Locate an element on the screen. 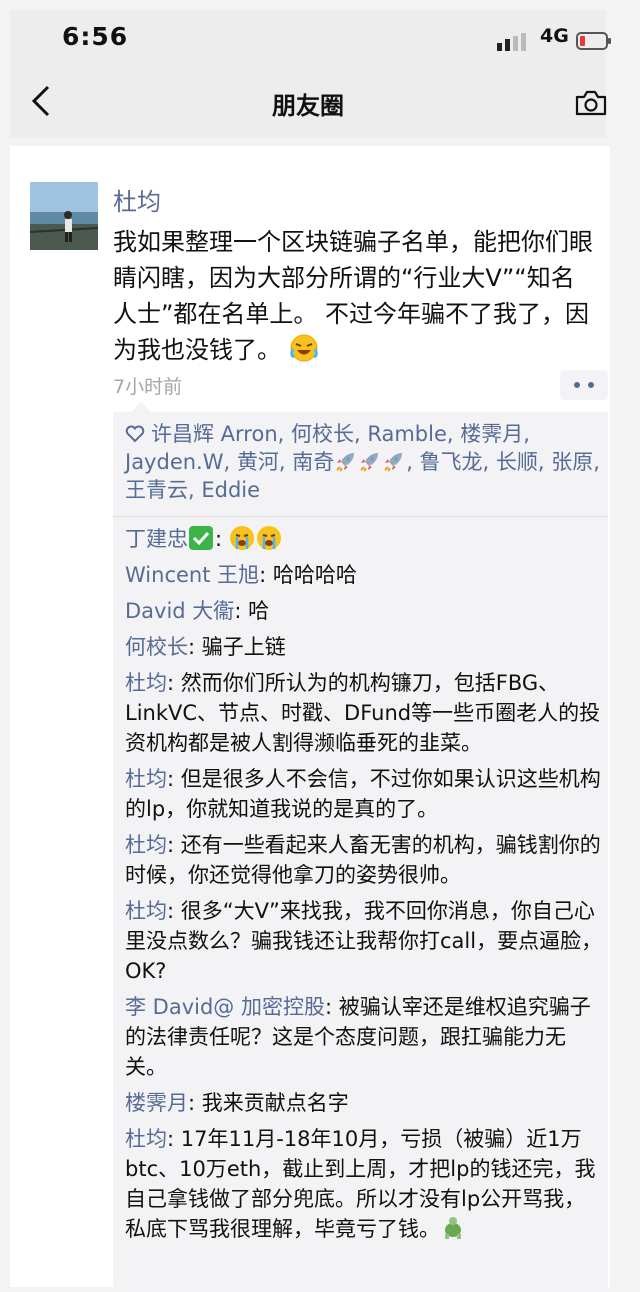  comment-text: : 我来贡献点名字 is located at coordinates (268, 1103).